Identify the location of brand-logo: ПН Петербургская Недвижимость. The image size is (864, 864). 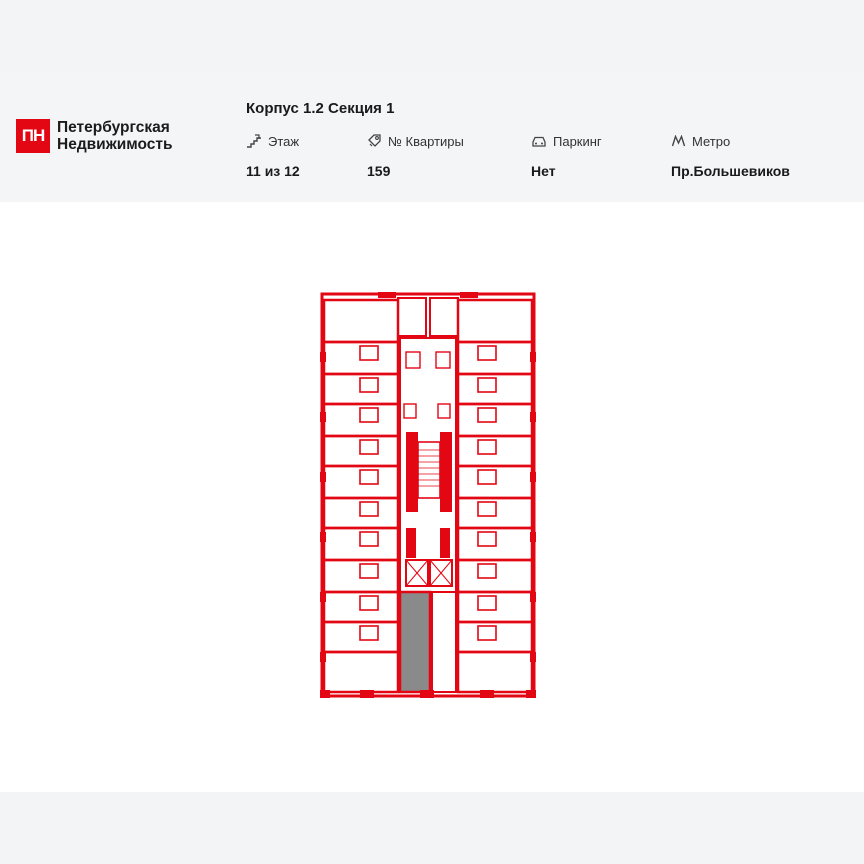
(94, 136).